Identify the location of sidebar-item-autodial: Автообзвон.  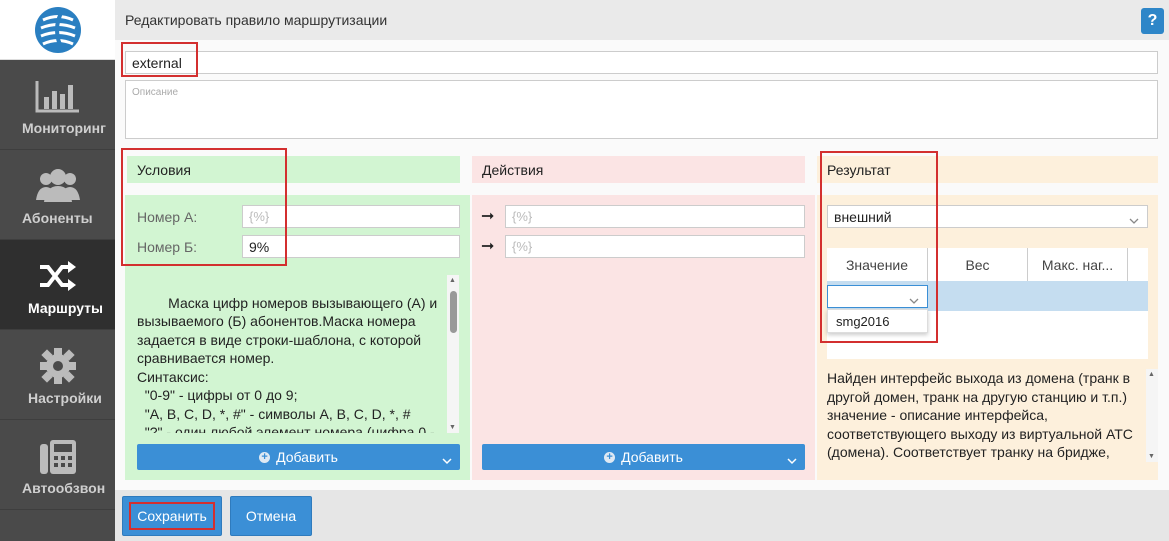
(57, 465).